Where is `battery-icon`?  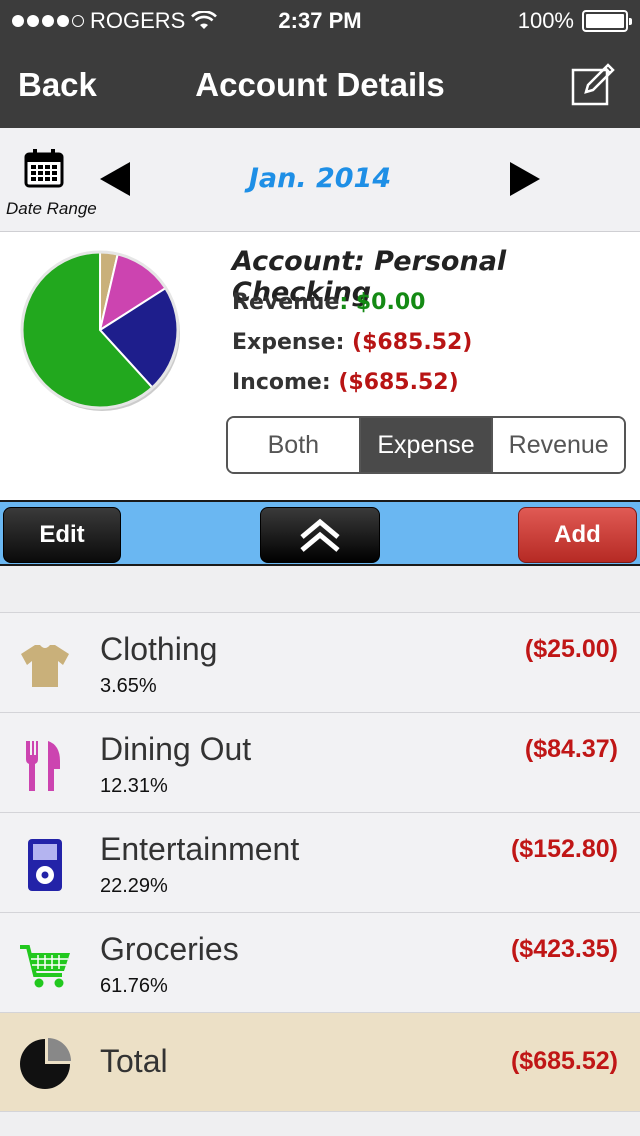
battery-icon is located at coordinates (607, 21).